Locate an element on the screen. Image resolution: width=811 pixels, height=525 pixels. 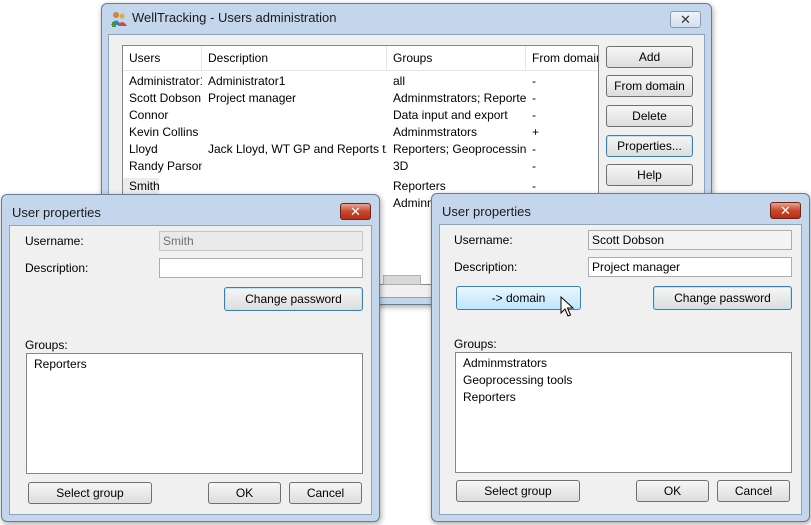
left-close-button: ✕ is located at coordinates (355, 211).